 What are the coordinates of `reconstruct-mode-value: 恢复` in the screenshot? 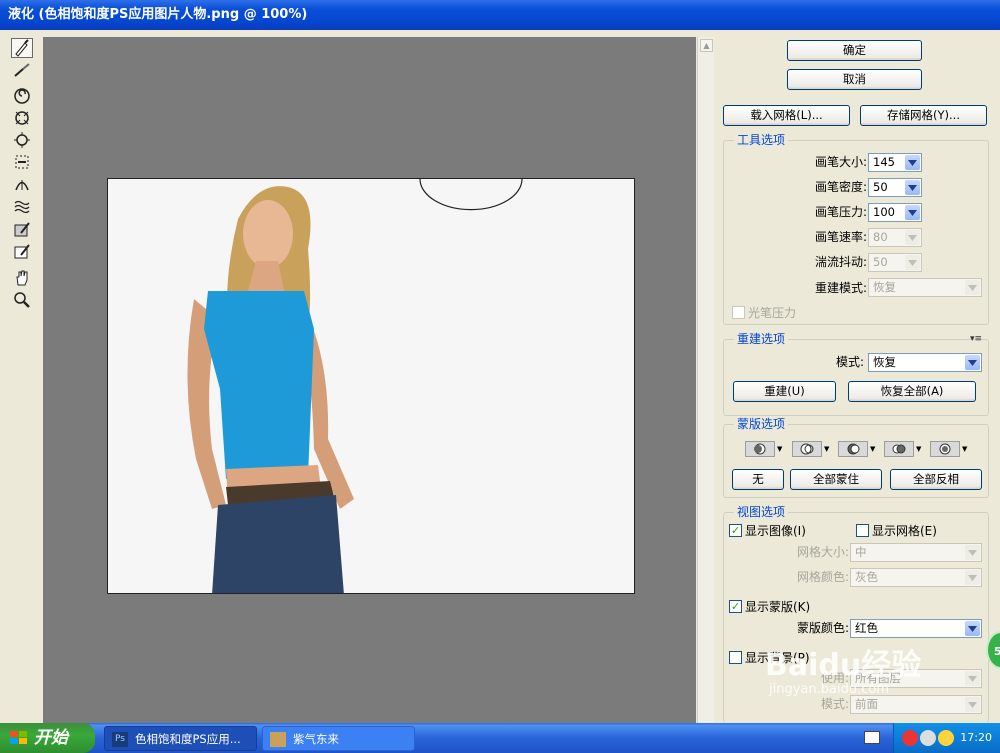 It's located at (884, 287).